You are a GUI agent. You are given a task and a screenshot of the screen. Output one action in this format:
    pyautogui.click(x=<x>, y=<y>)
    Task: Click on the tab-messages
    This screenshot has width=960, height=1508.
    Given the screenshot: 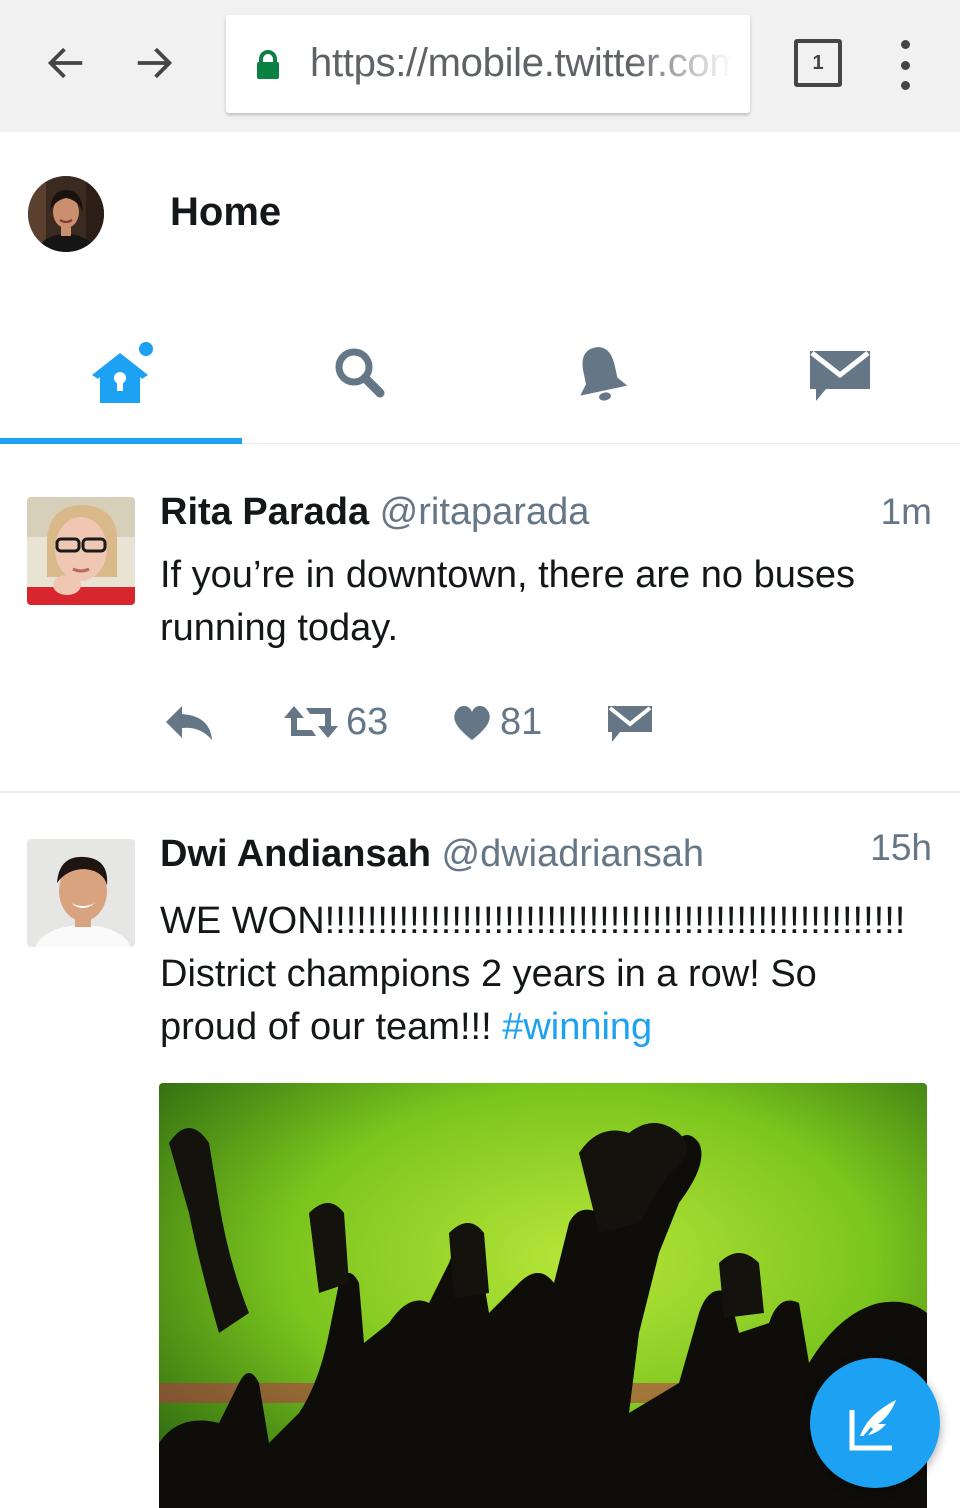 What is the action you would take?
    pyautogui.click(x=840, y=373)
    